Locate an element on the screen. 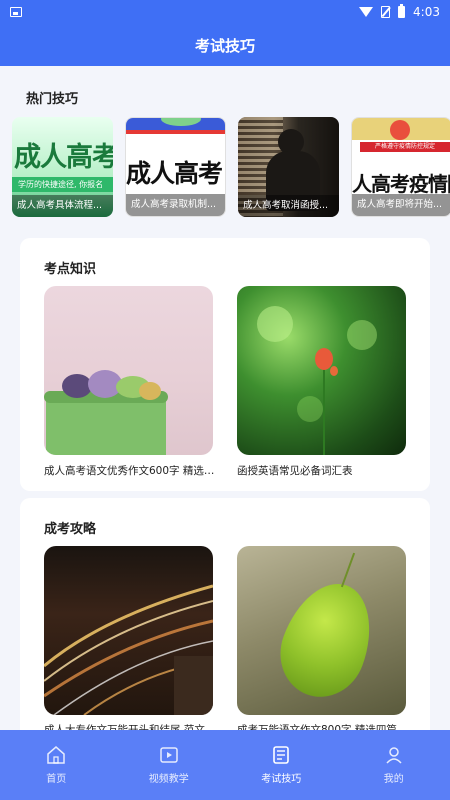 This screenshot has width=450, height=800. wifi-icon is located at coordinates (366, 12).